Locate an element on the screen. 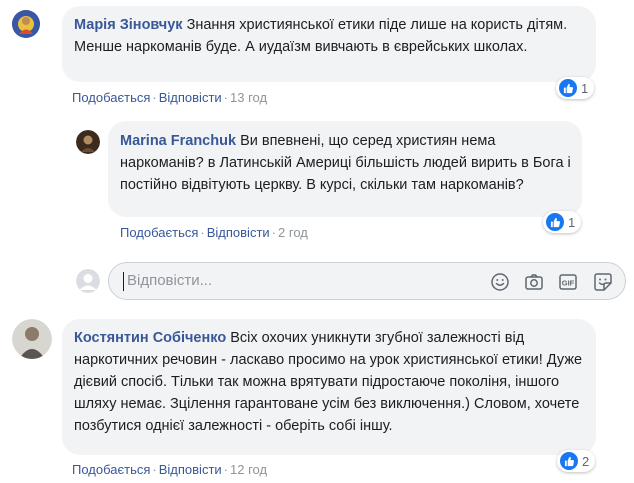  sticker-icon is located at coordinates (603, 282).